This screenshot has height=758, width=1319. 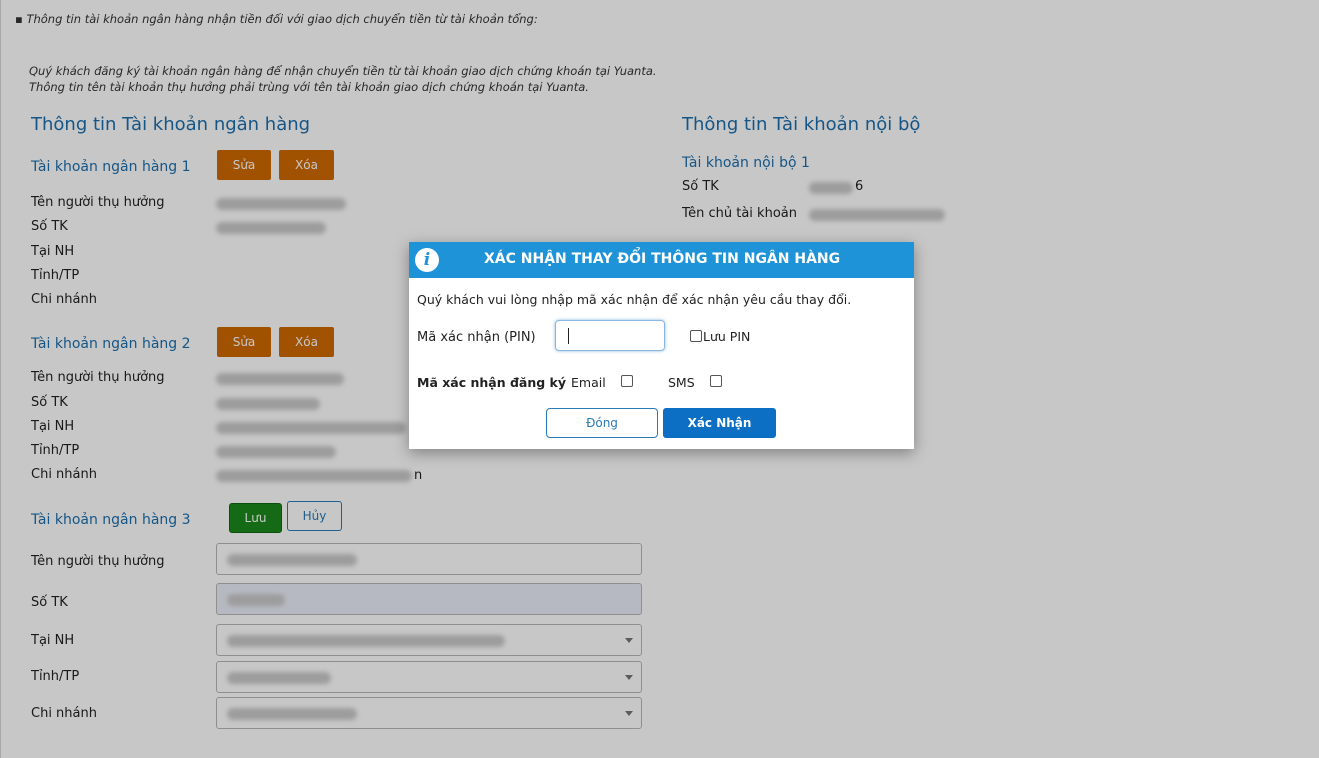 I want to click on save-pin-checkbox, so click(x=696, y=336).